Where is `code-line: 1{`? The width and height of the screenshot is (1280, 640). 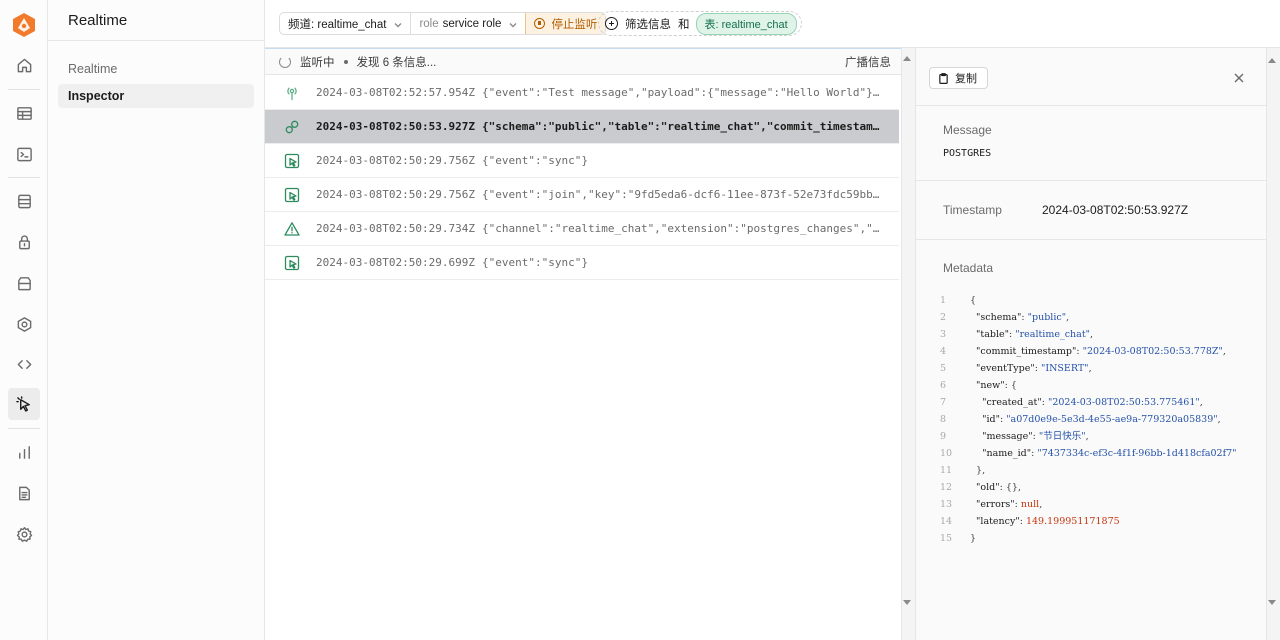 code-line: 1{ is located at coordinates (1088, 300).